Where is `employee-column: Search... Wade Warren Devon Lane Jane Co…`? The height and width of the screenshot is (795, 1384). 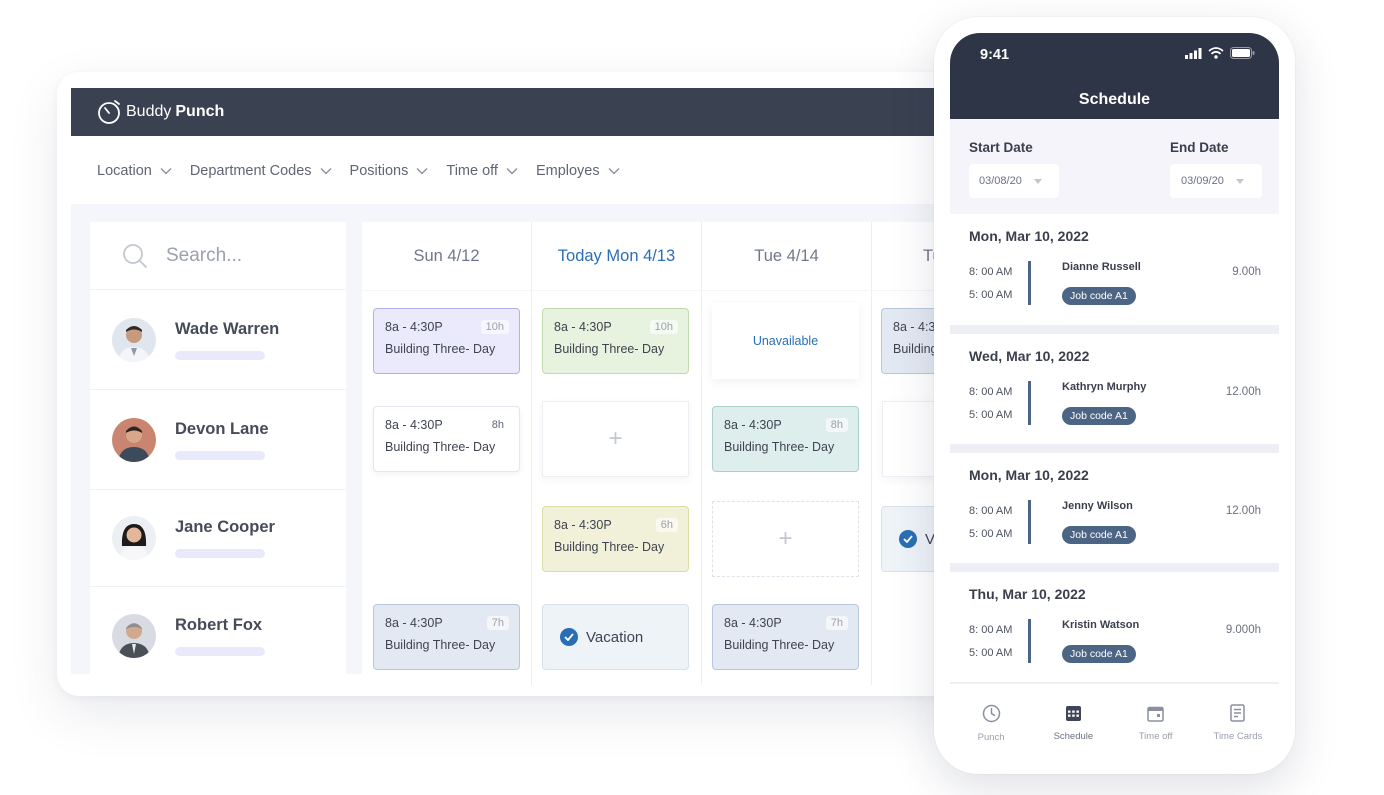
employee-column: Search... Wade Warren Devon Lane Jane Co… is located at coordinates (218, 448).